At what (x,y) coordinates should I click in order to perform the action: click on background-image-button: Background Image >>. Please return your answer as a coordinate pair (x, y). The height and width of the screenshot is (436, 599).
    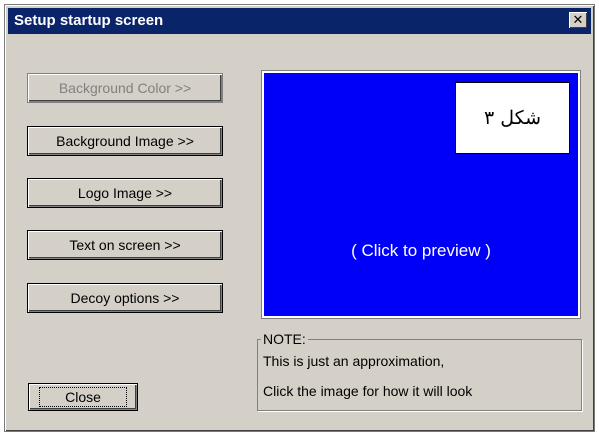
    Looking at the image, I should click on (125, 141).